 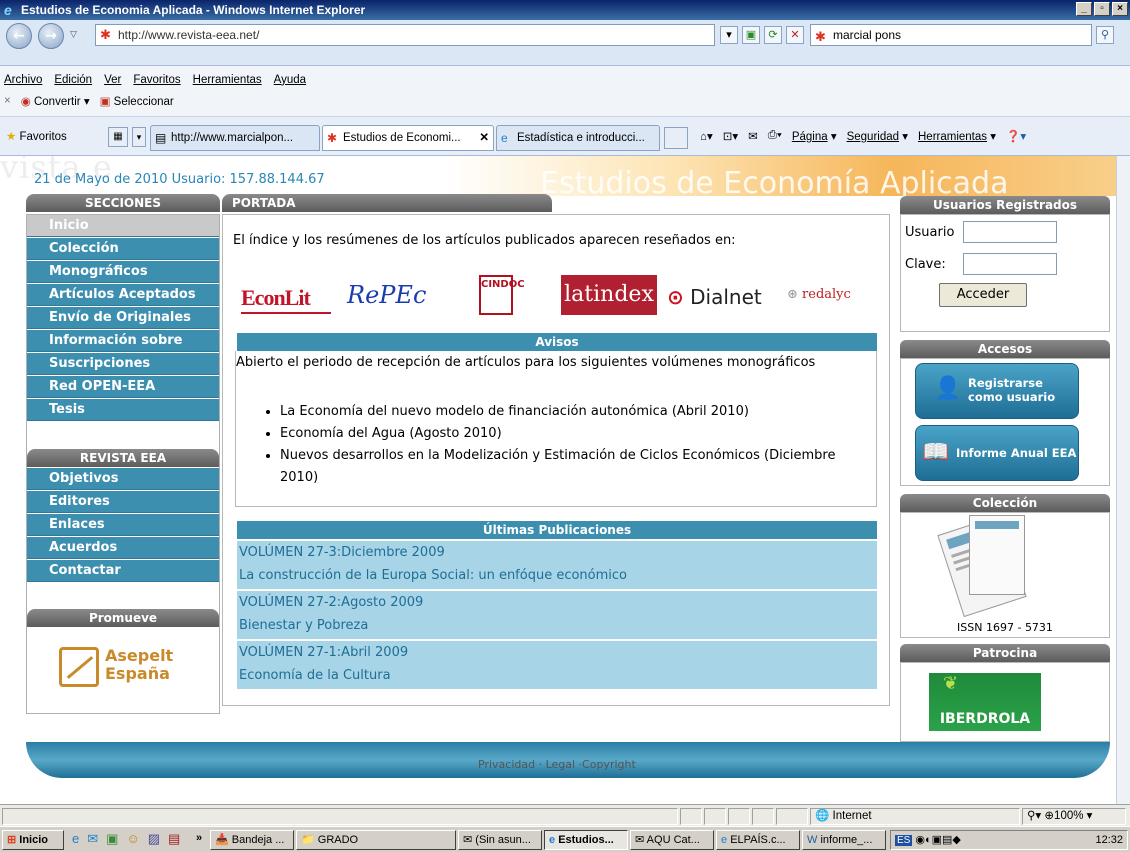 I want to click on recent-pages-dropdown-icon: ▽, so click(x=73, y=35).